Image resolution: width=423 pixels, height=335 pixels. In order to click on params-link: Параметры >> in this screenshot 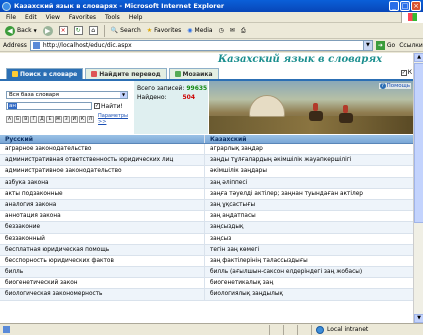, I will do `click(115, 119)`.